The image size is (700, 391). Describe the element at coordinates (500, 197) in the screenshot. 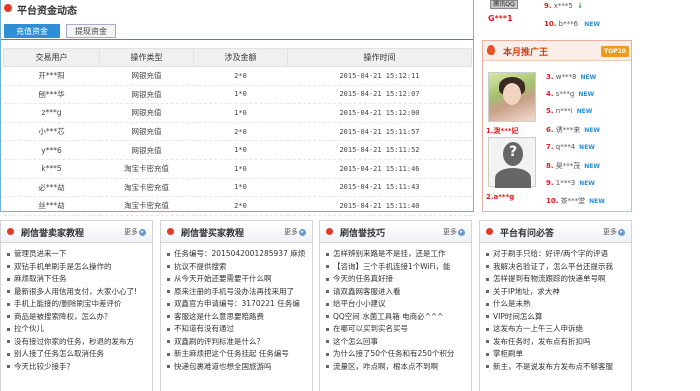

I see `winner-name-2: 2.a***g` at that location.